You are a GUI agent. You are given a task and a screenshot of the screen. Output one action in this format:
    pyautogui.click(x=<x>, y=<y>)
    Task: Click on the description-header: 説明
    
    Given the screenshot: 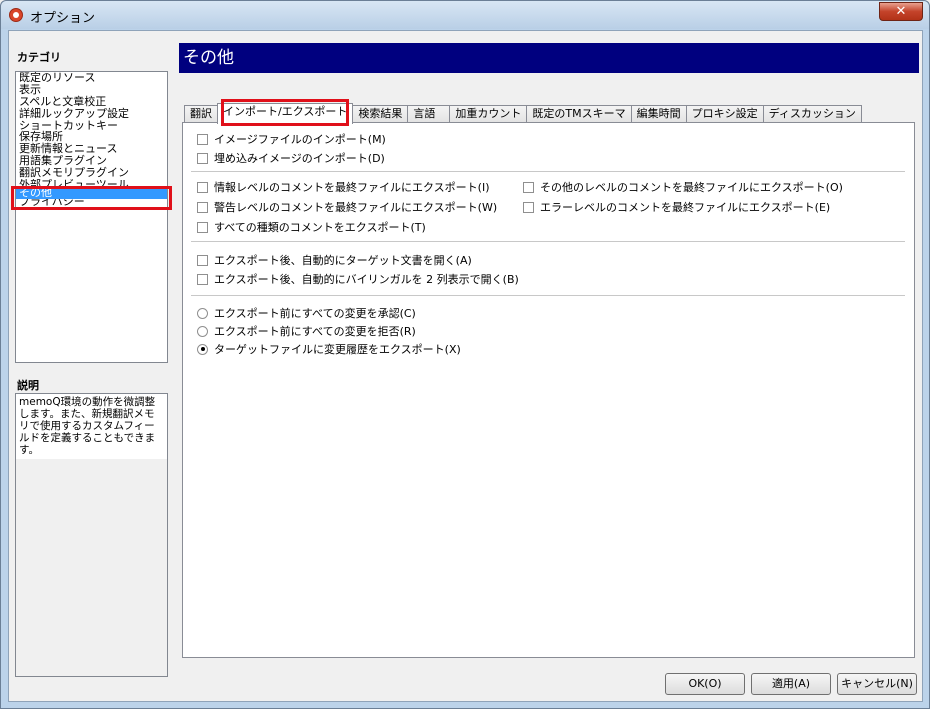 What is the action you would take?
    pyautogui.click(x=28, y=385)
    